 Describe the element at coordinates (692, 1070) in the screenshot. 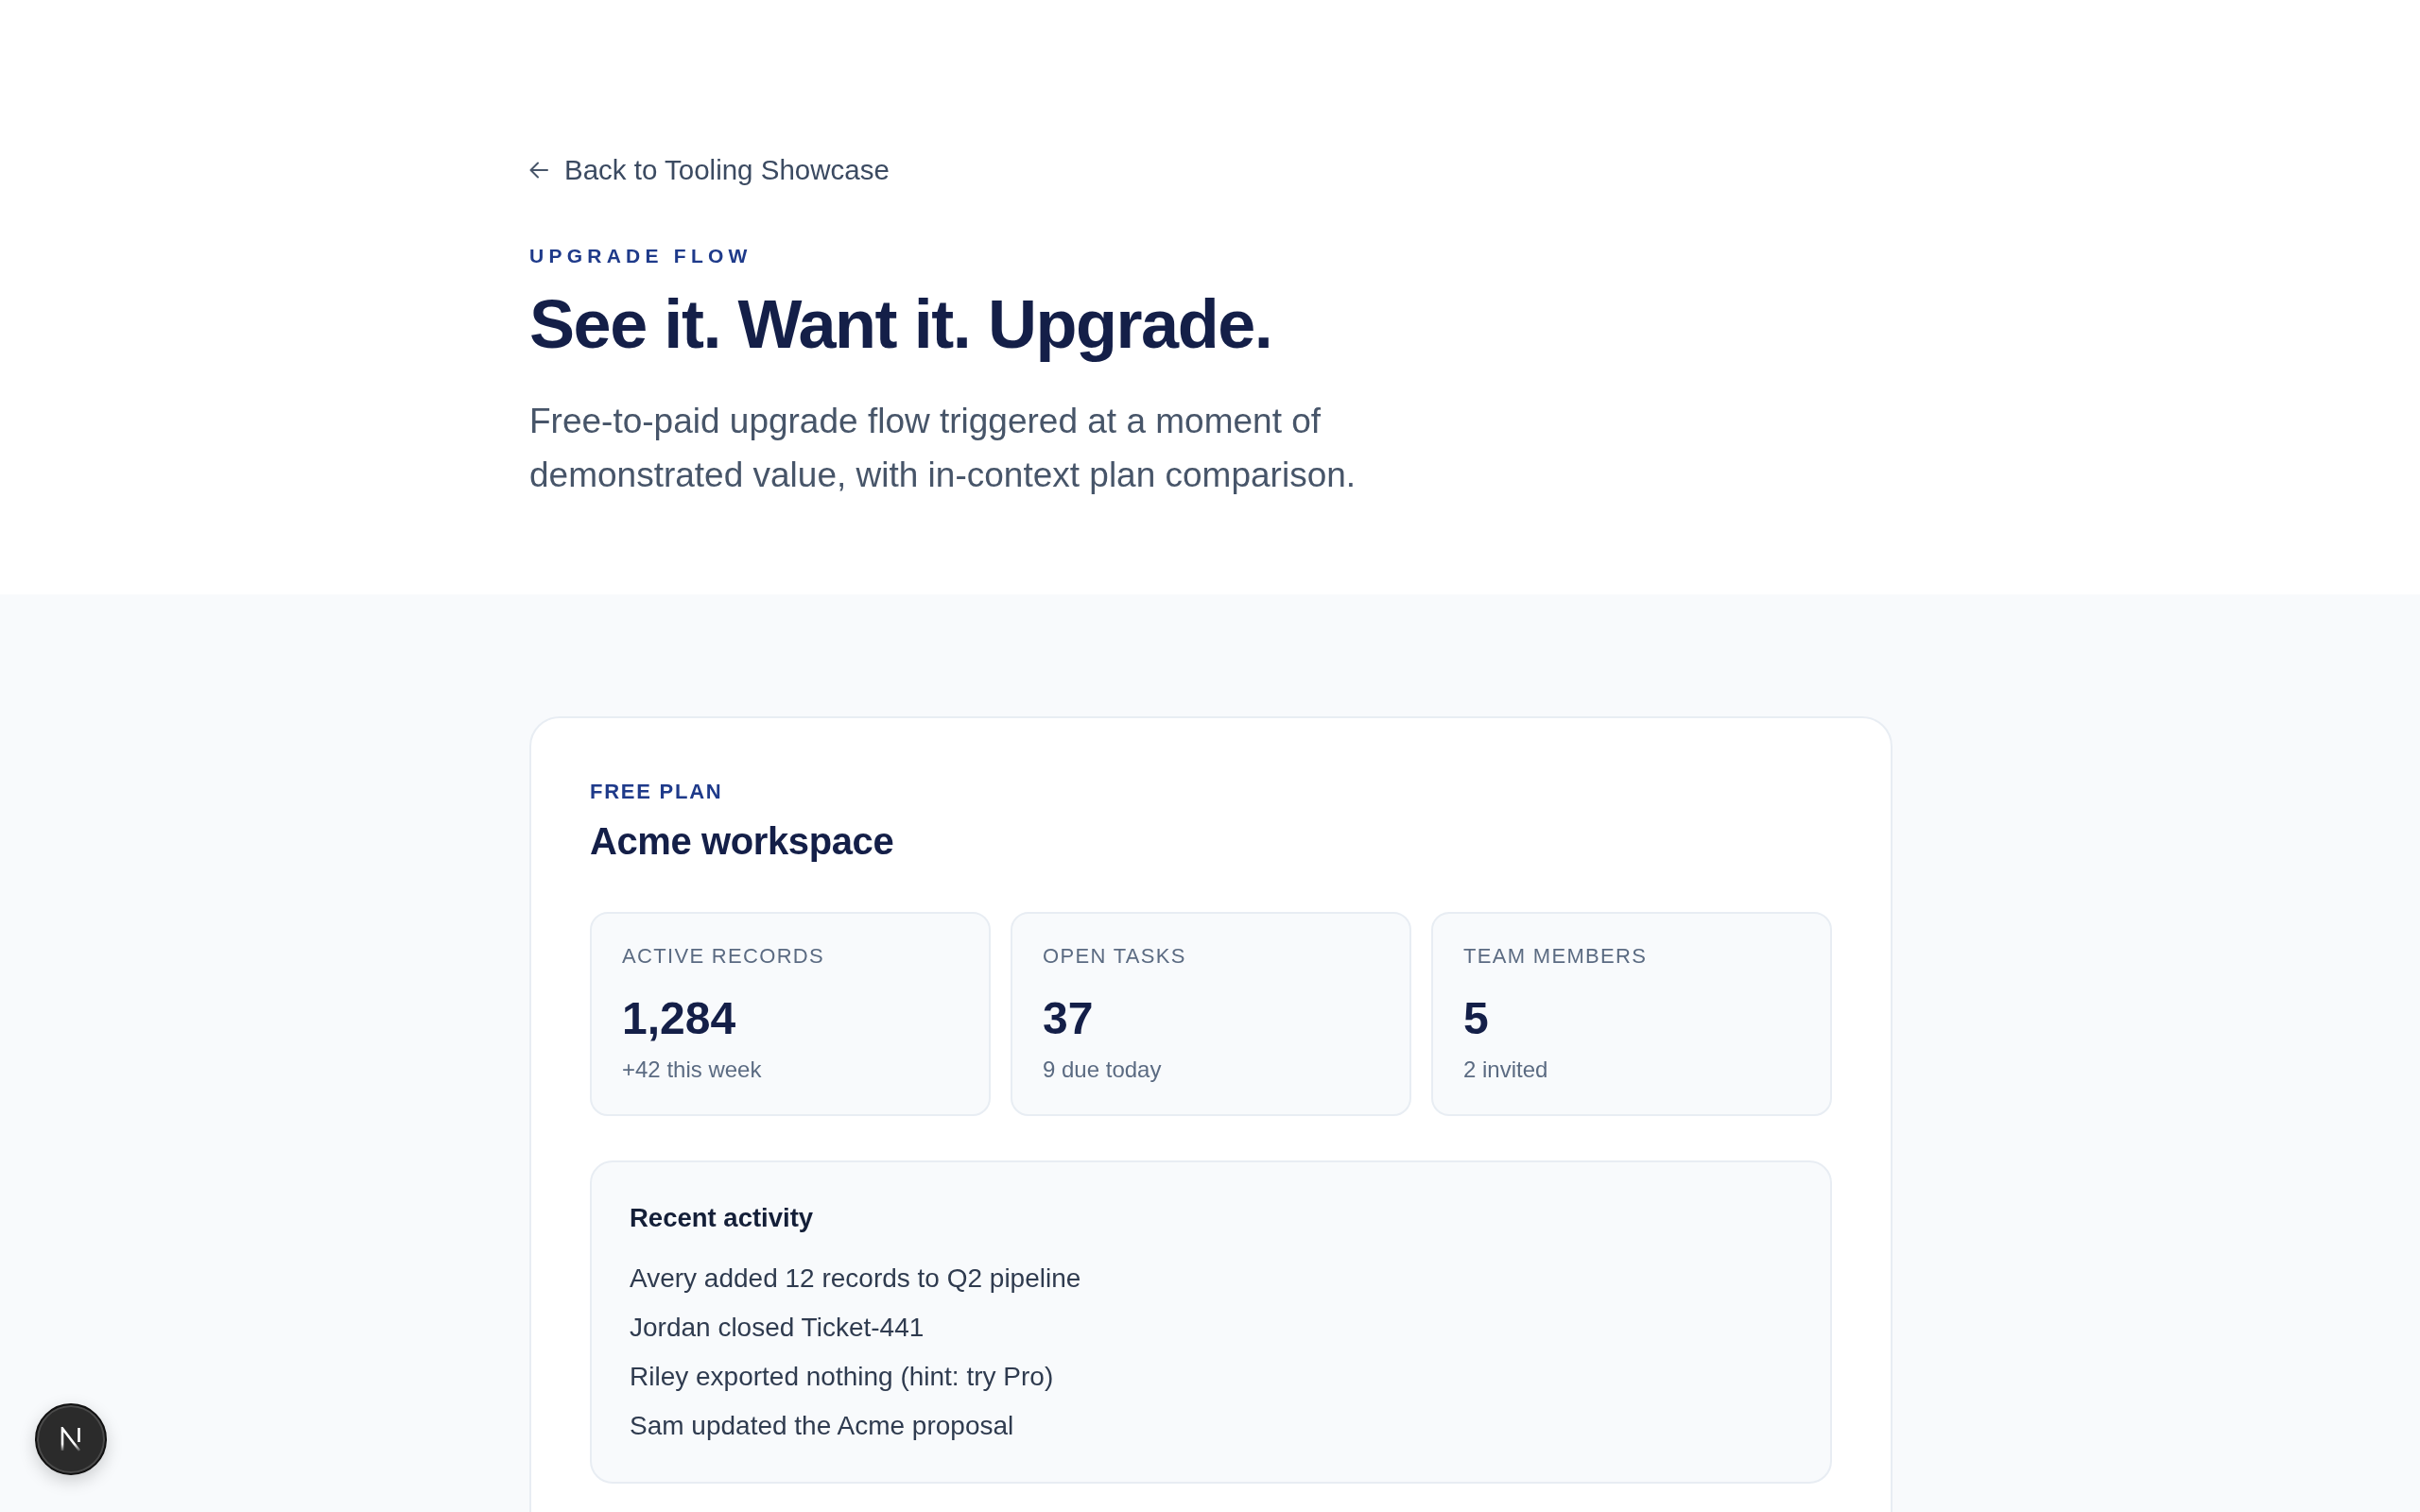

I see `stat-note: +42 this week` at that location.